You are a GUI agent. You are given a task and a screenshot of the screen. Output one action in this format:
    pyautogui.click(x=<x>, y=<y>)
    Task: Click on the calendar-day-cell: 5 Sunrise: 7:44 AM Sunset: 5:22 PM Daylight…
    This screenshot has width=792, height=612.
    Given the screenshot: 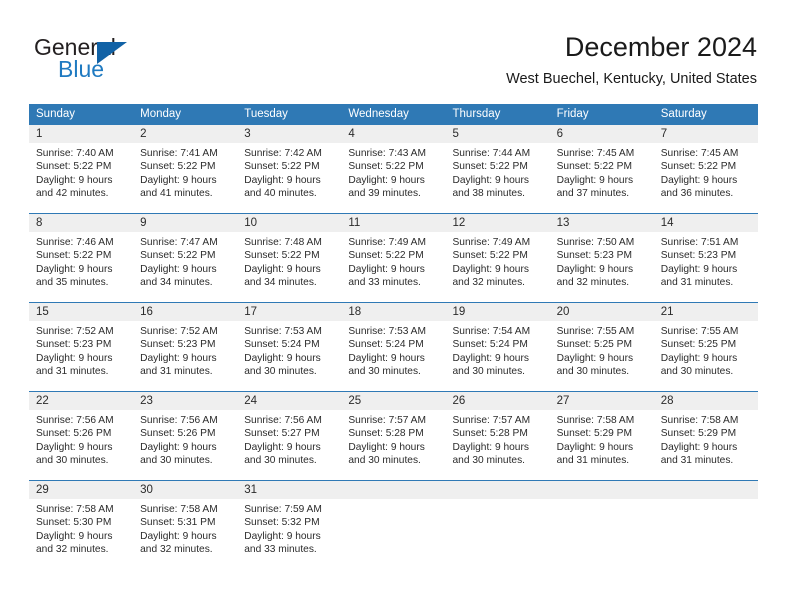 What is the action you would take?
    pyautogui.click(x=497, y=169)
    